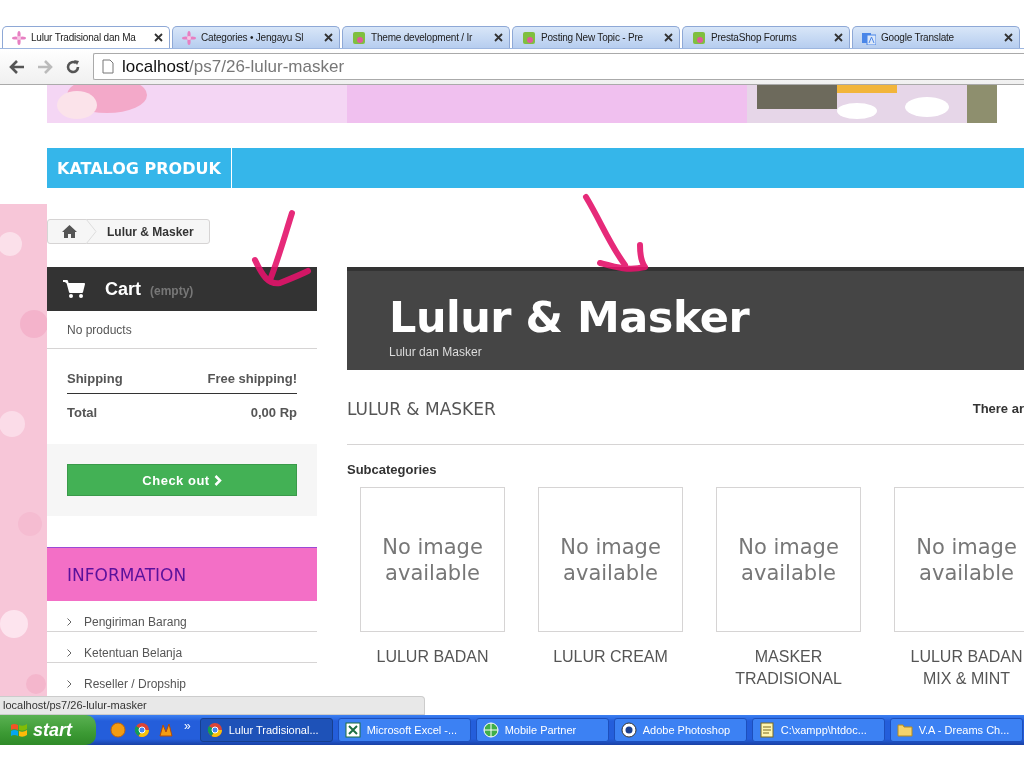 This screenshot has height=768, width=1024. What do you see at coordinates (19, 730) in the screenshot?
I see `windows-flag-icon` at bounding box center [19, 730].